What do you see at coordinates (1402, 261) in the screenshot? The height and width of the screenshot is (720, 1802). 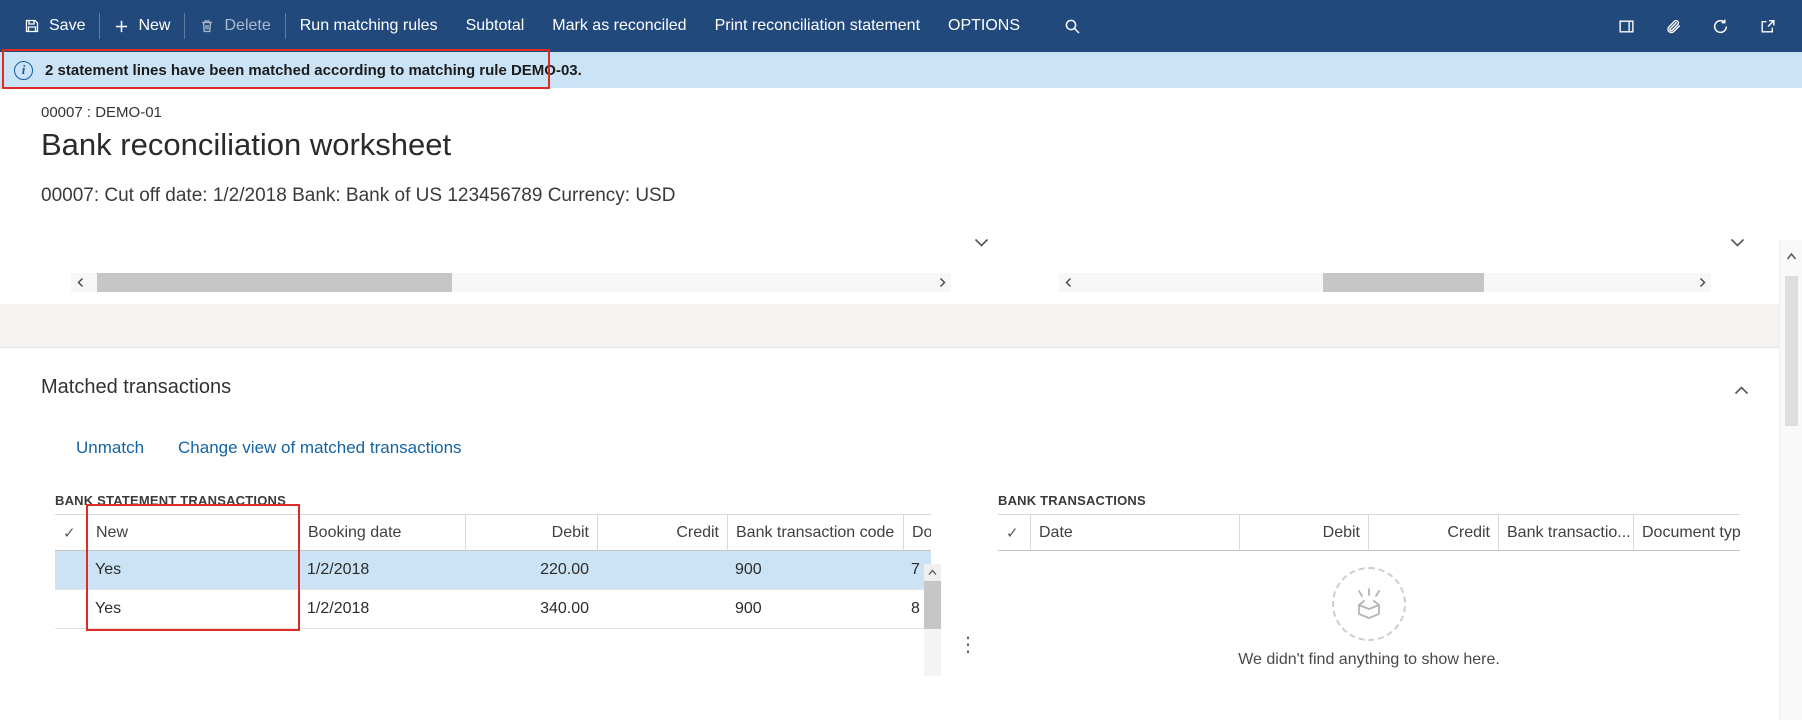 I see `collapsed-panel-right` at bounding box center [1402, 261].